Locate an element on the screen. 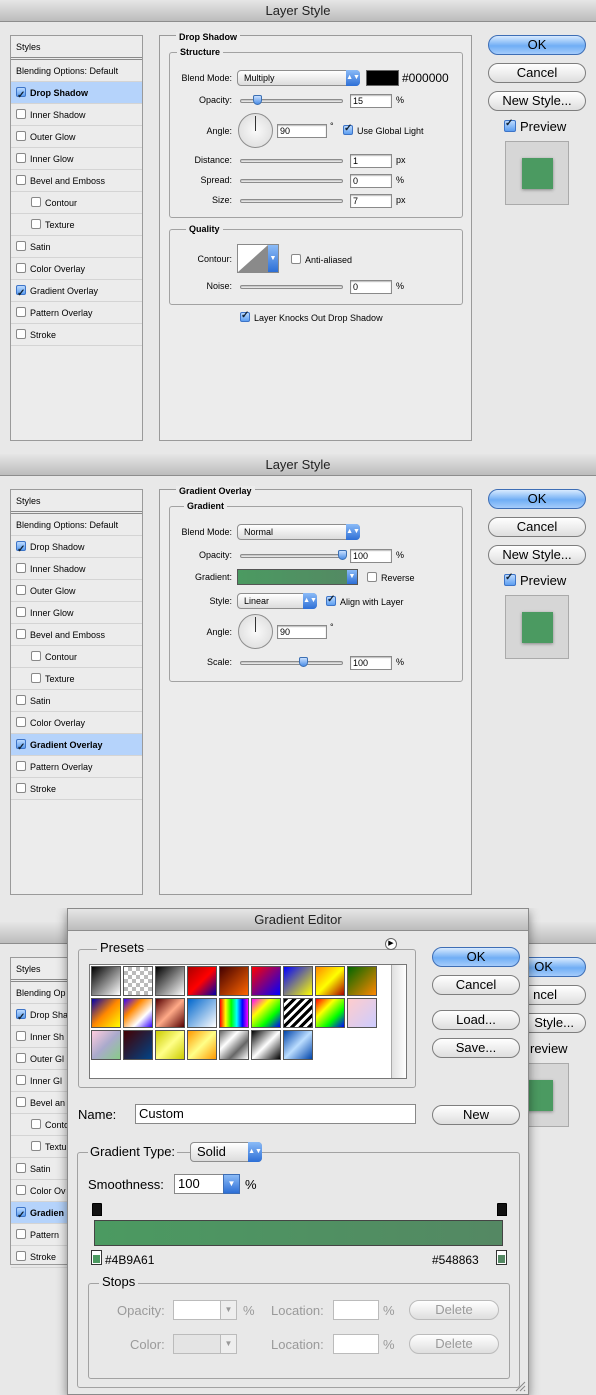 This screenshot has height=1395, width=596. style-list-item-pattern-overlay: Pattern Overlay is located at coordinates (76, 767).